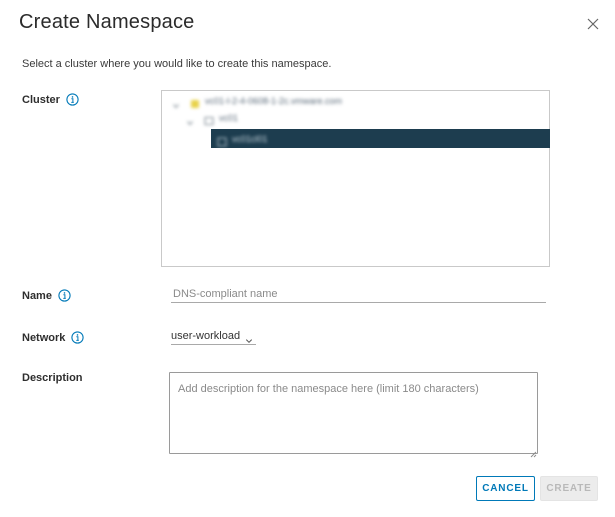 This screenshot has height=517, width=615. I want to click on description-label: Description, so click(52, 378).